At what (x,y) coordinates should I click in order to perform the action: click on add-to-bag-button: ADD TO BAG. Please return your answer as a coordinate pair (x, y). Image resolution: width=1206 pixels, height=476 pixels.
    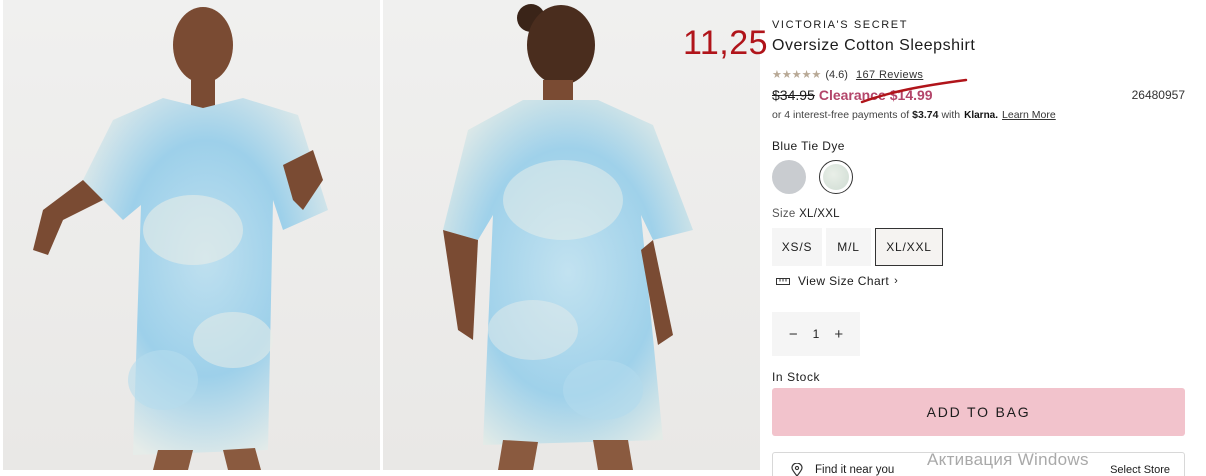
    Looking at the image, I should click on (978, 412).